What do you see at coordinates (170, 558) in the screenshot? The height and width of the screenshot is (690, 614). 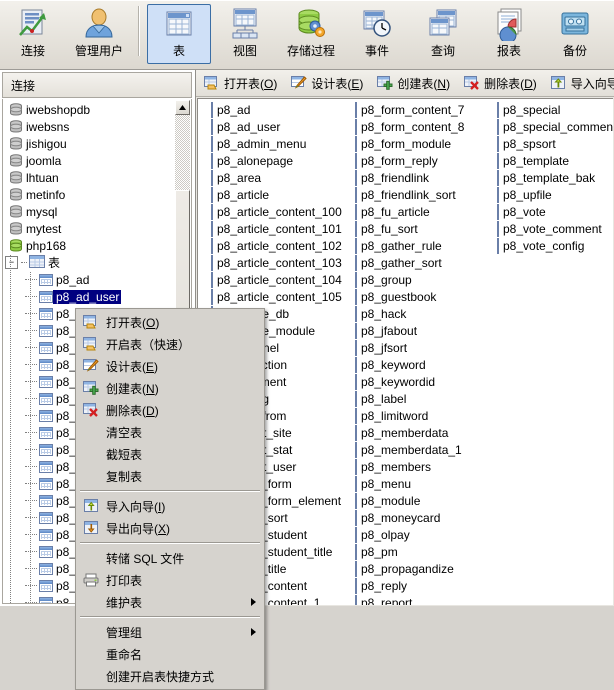 I see `context-menu-item-dump-sql-file: 转储 SQL 文件` at bounding box center [170, 558].